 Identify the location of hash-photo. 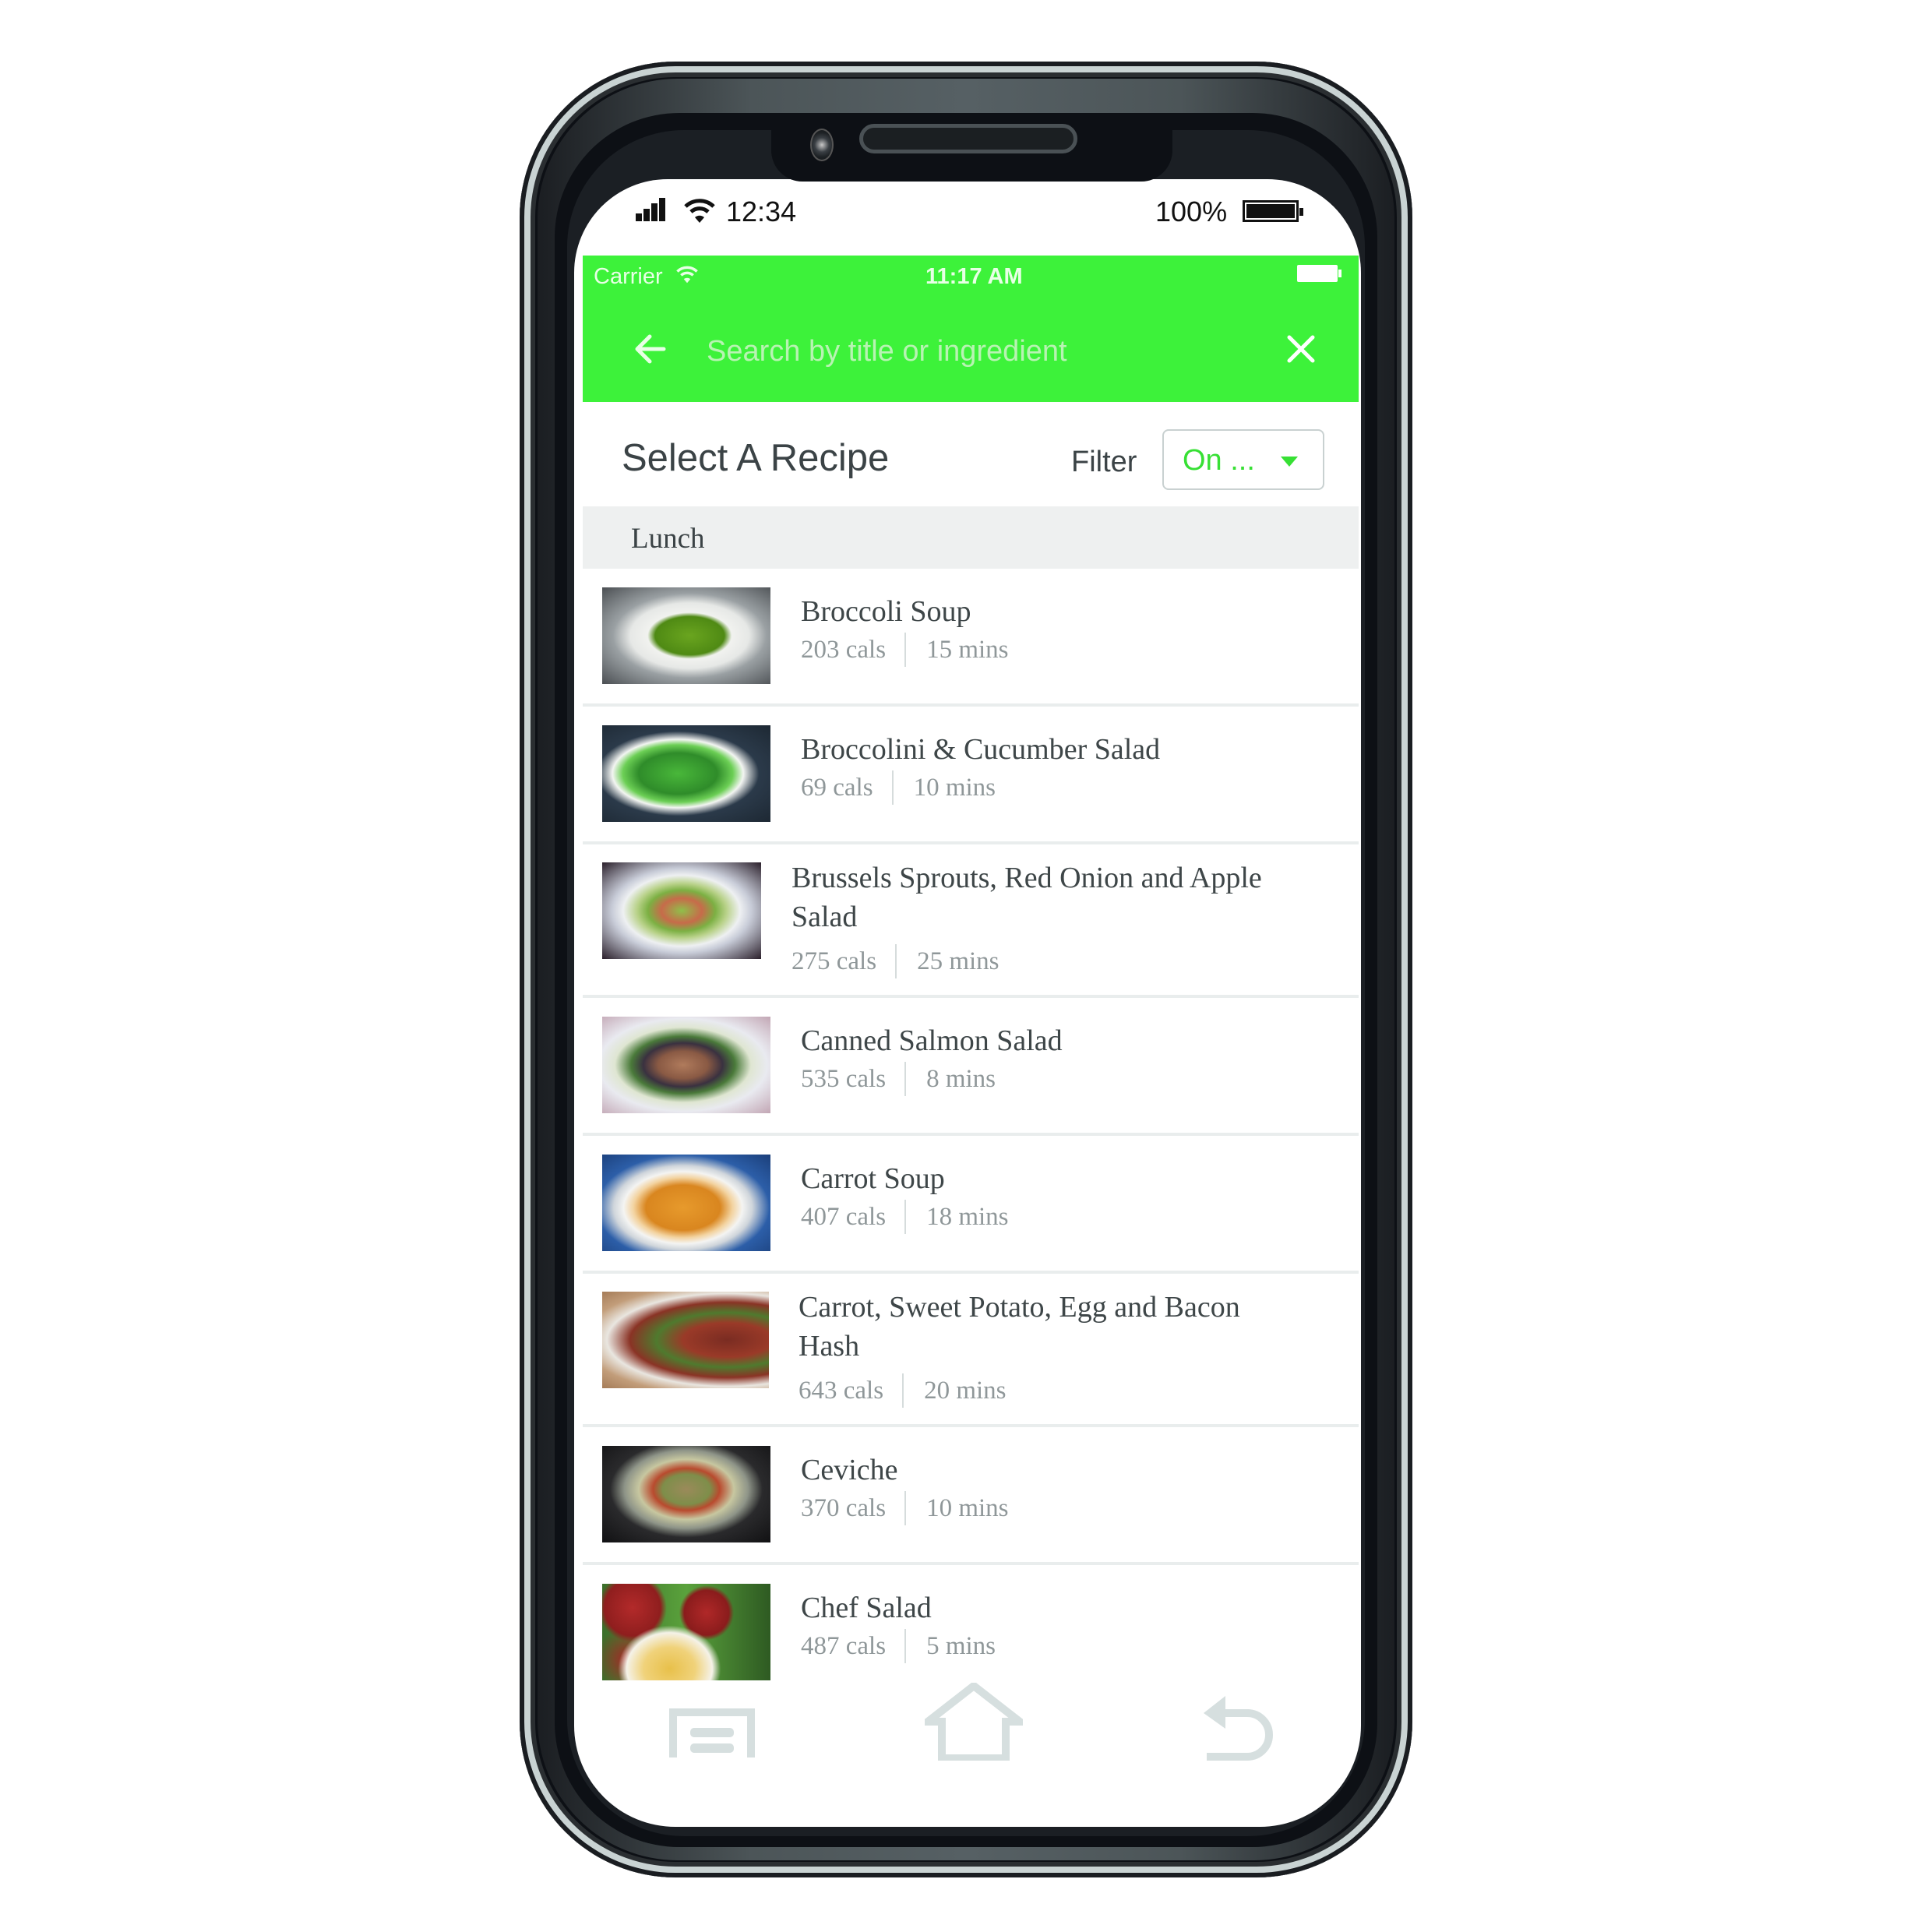
(686, 1340).